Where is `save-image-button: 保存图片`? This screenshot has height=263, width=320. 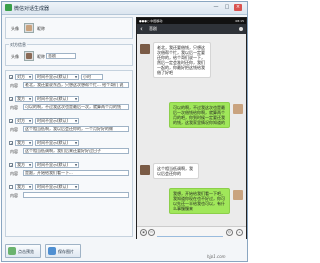
save-image-button: 保存图片 is located at coordinates (63, 251).